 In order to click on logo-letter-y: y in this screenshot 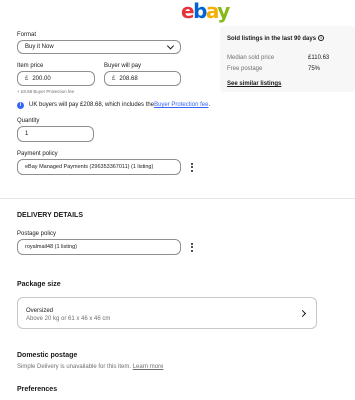, I will do `click(223, 11)`.